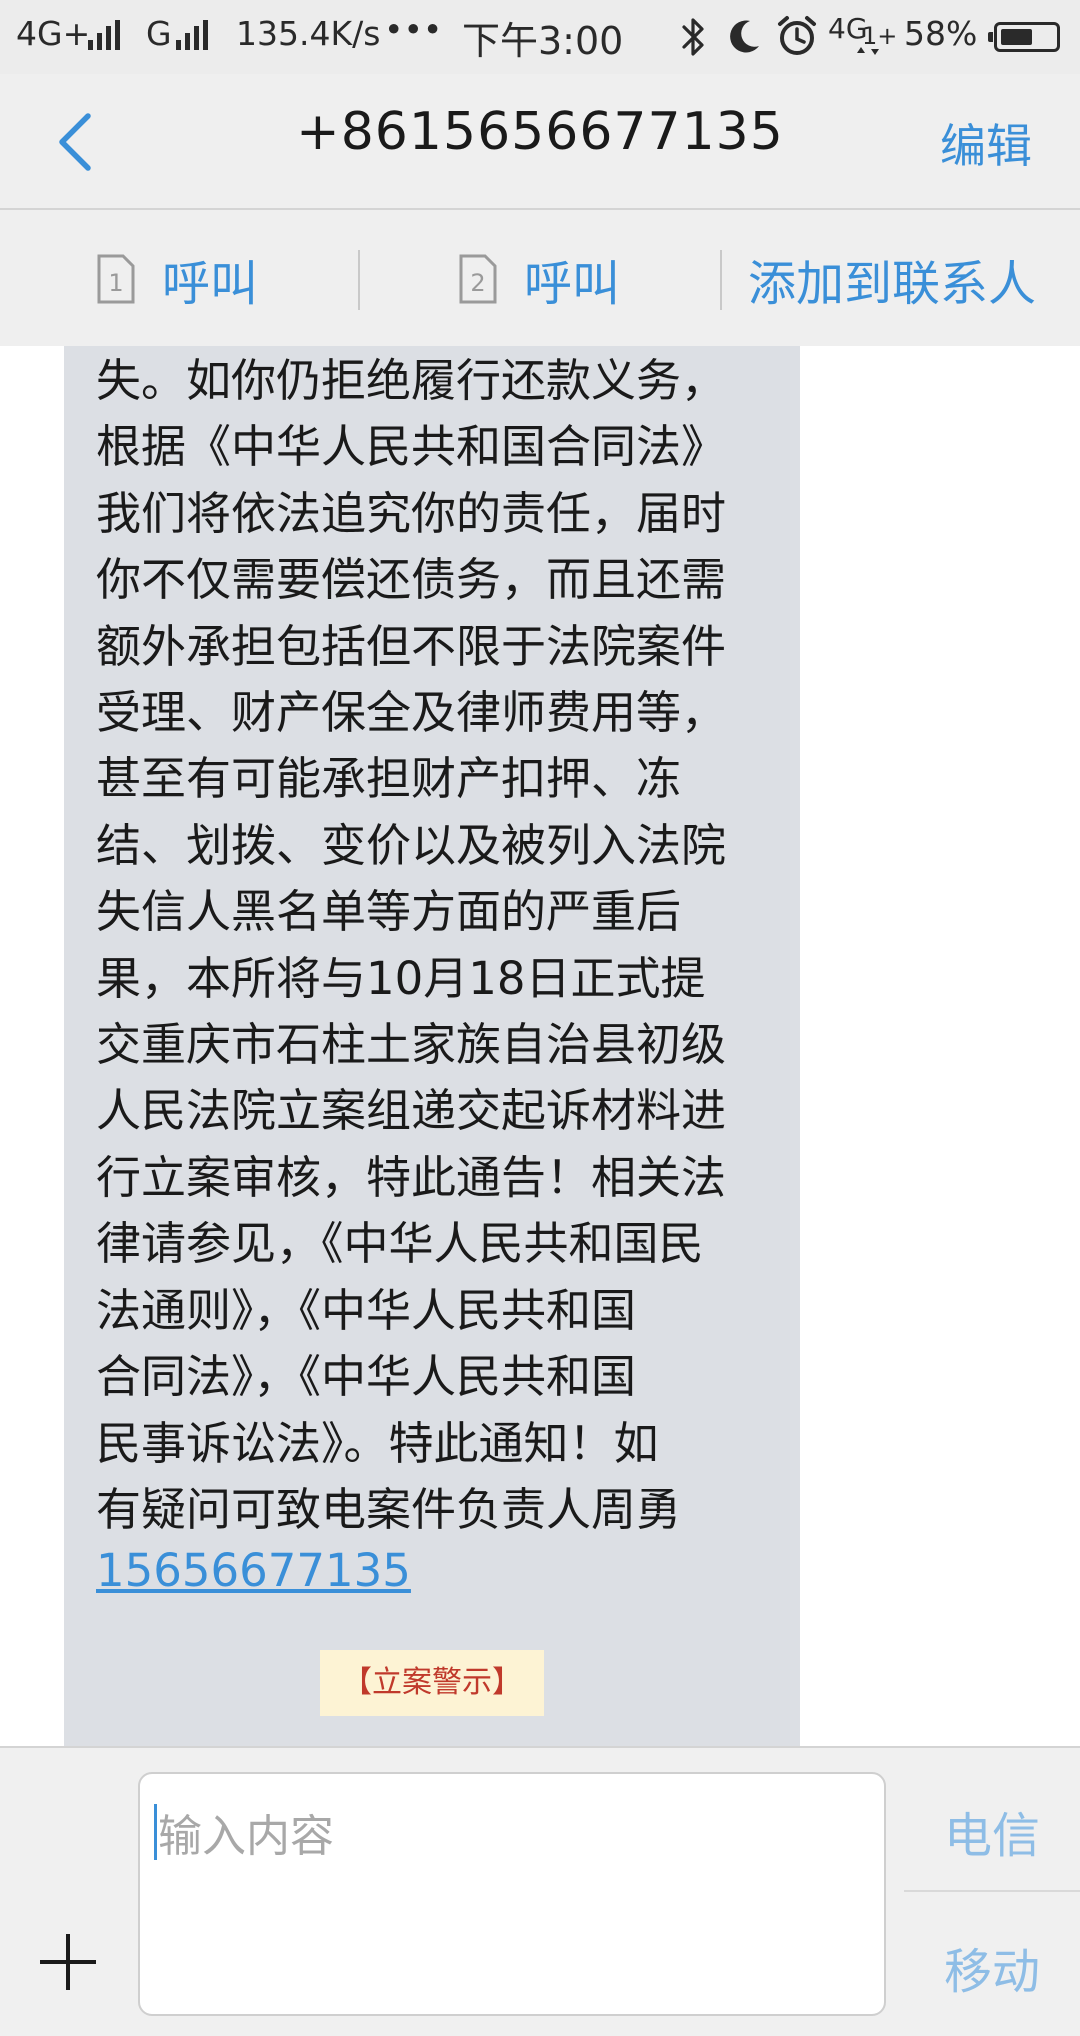 The height and width of the screenshot is (2036, 1080). What do you see at coordinates (543, 41) in the screenshot?
I see `clock: 下午3:00` at bounding box center [543, 41].